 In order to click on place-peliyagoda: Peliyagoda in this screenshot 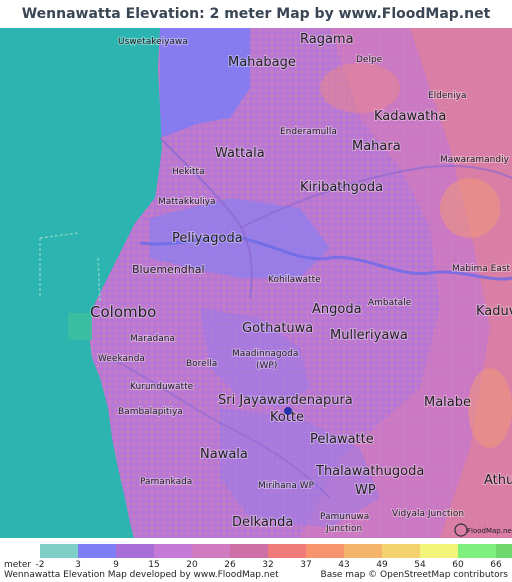, I will do `click(207, 238)`.